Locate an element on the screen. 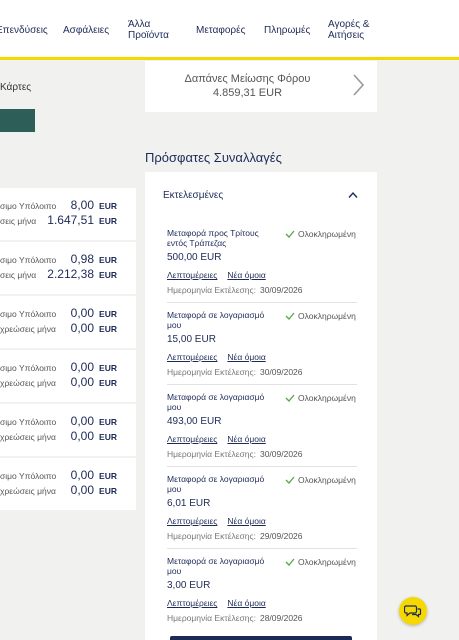 The width and height of the screenshot is (459, 640). nav-item-other-products: Άλλα Προϊόντα is located at coordinates (152, 30).